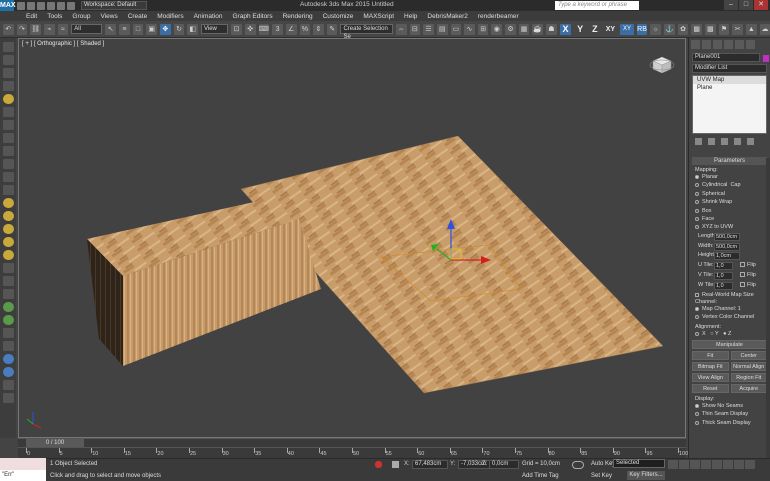 The image size is (770, 481). Describe the element at coordinates (111, 29) in the screenshot. I see `select-object-icon: ↖` at that location.